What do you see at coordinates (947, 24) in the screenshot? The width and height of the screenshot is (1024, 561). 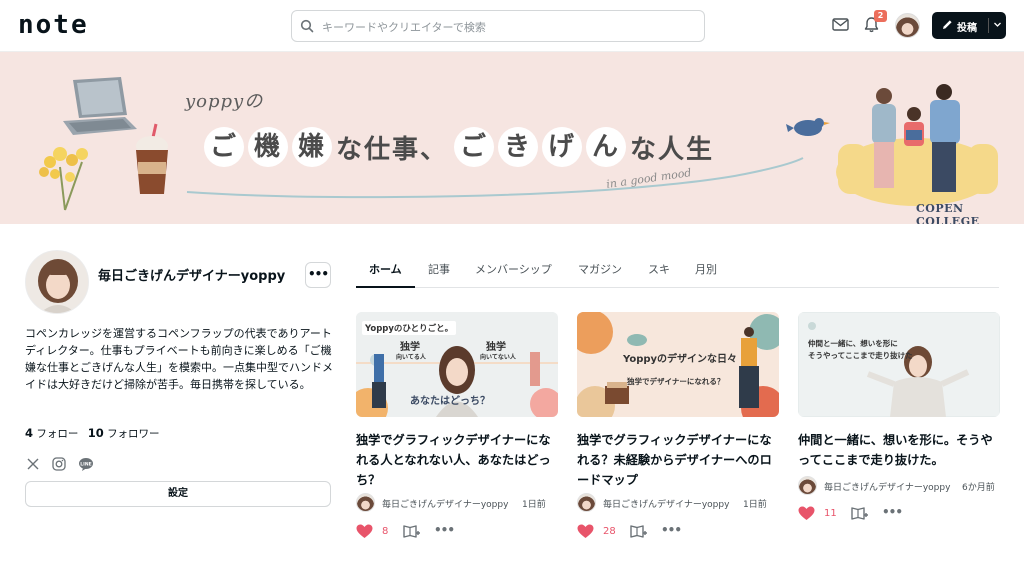 I see `pencil-icon` at bounding box center [947, 24].